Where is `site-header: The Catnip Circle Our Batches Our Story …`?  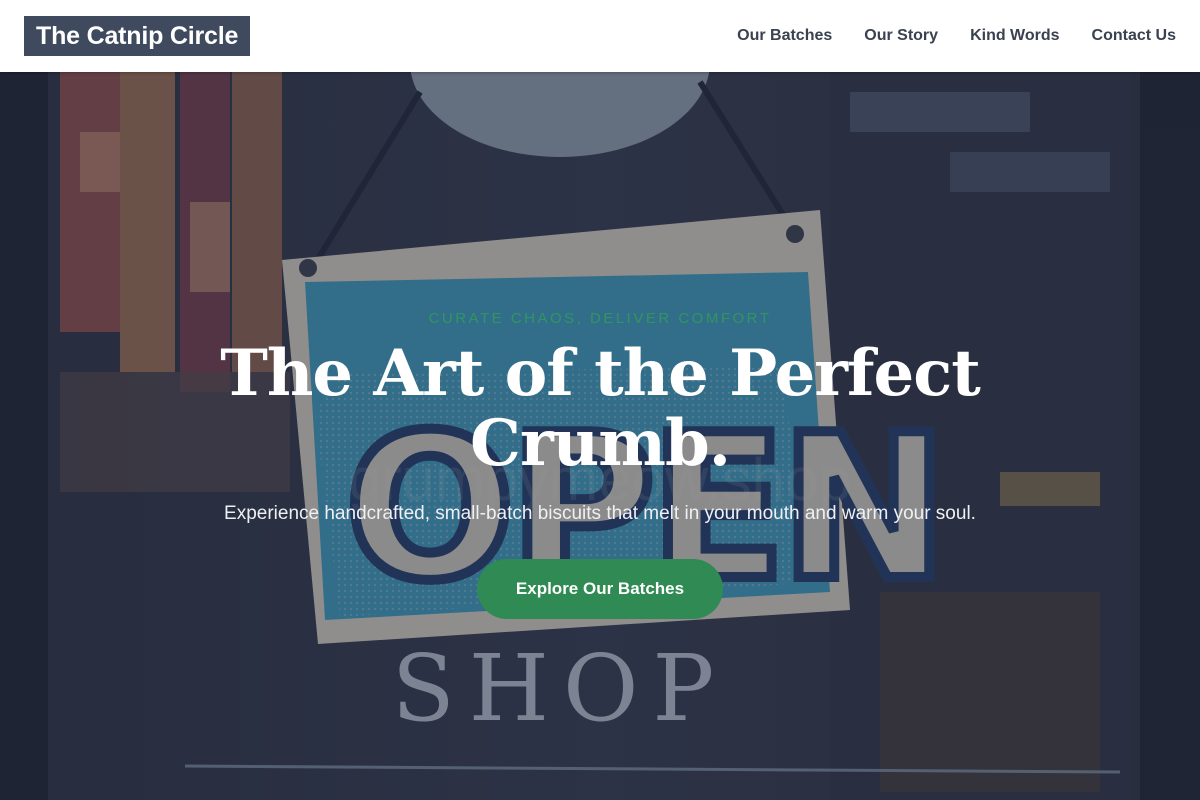
site-header: The Catnip Circle Our Batches Our Story … is located at coordinates (600, 36).